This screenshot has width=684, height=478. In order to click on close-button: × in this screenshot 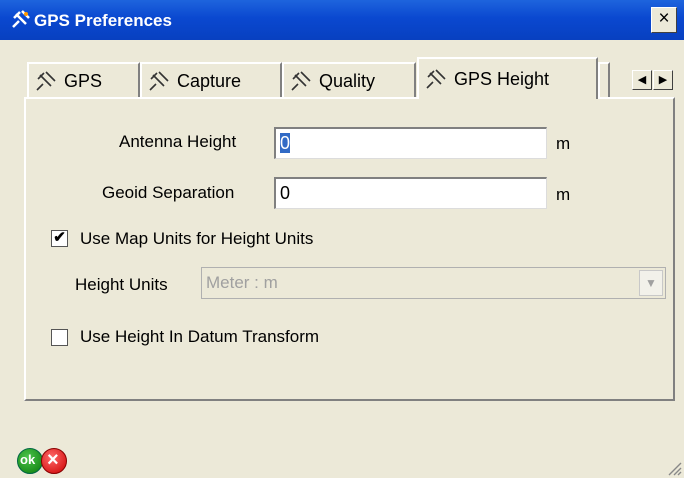, I will do `click(664, 20)`.